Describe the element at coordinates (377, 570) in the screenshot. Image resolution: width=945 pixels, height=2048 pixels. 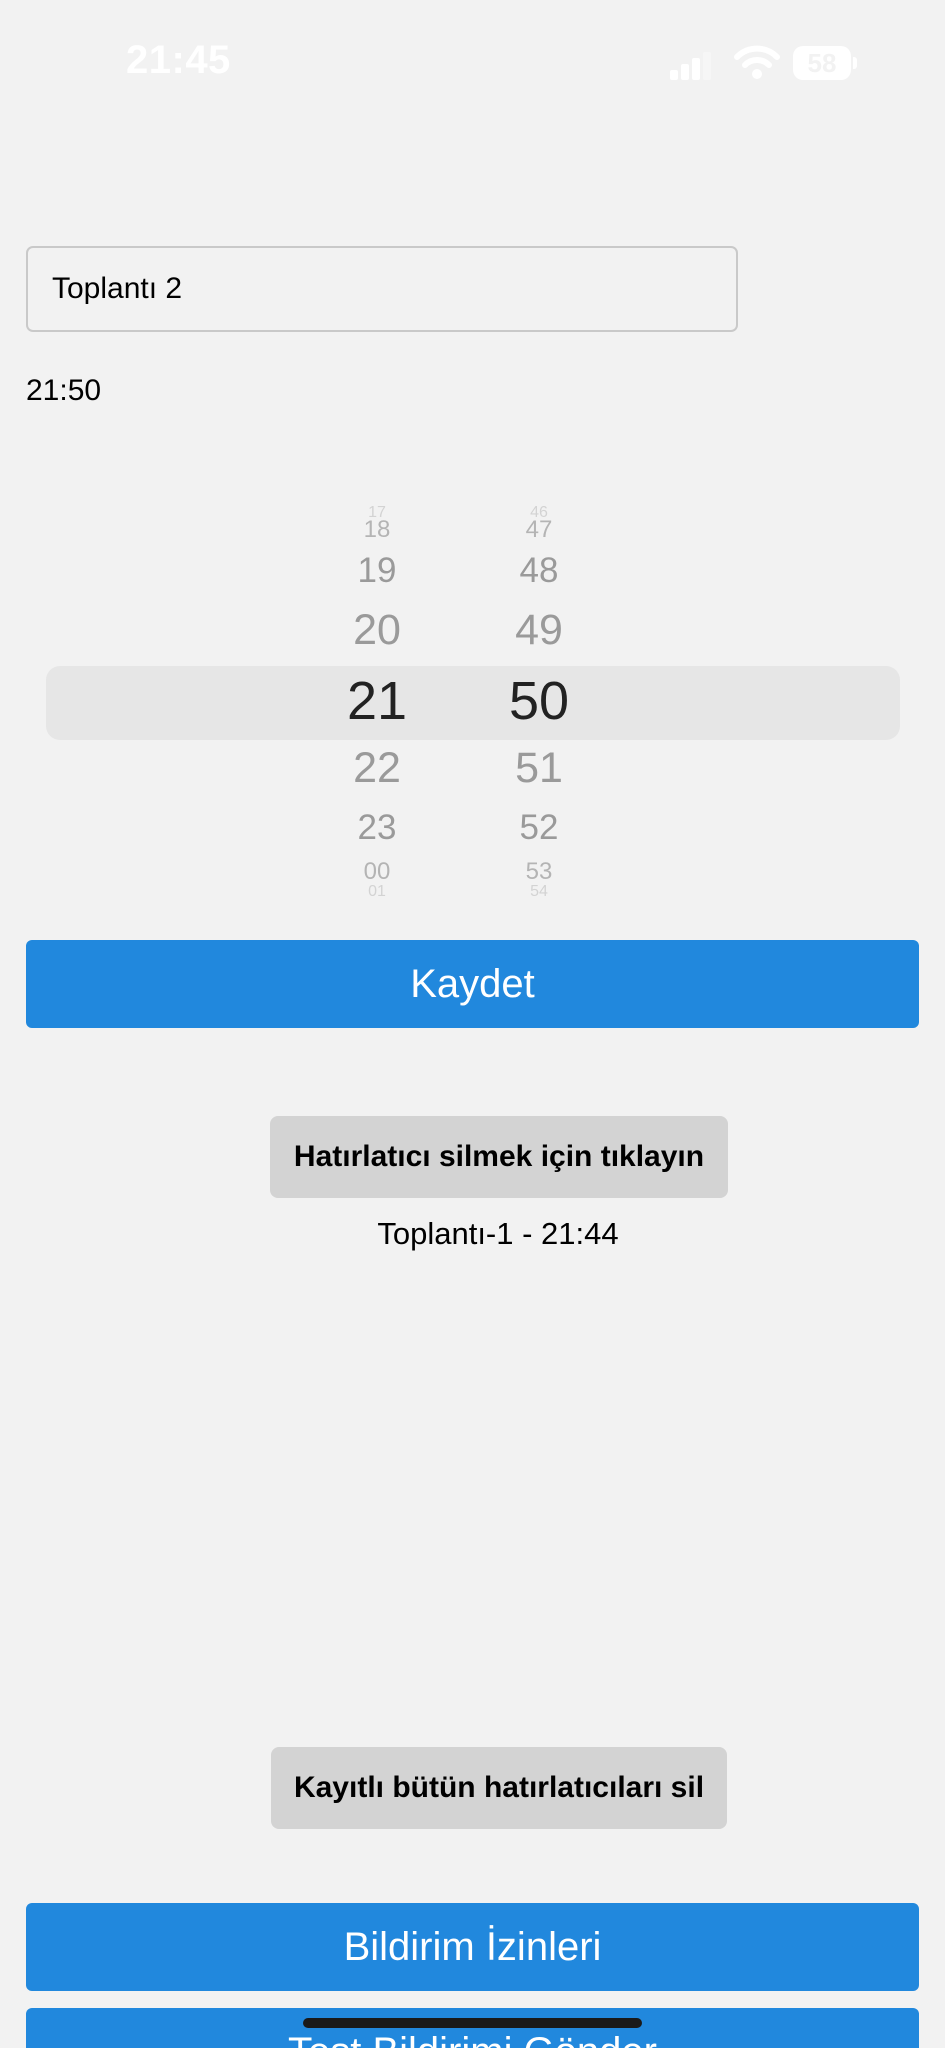
I see `hour-option: 19` at that location.